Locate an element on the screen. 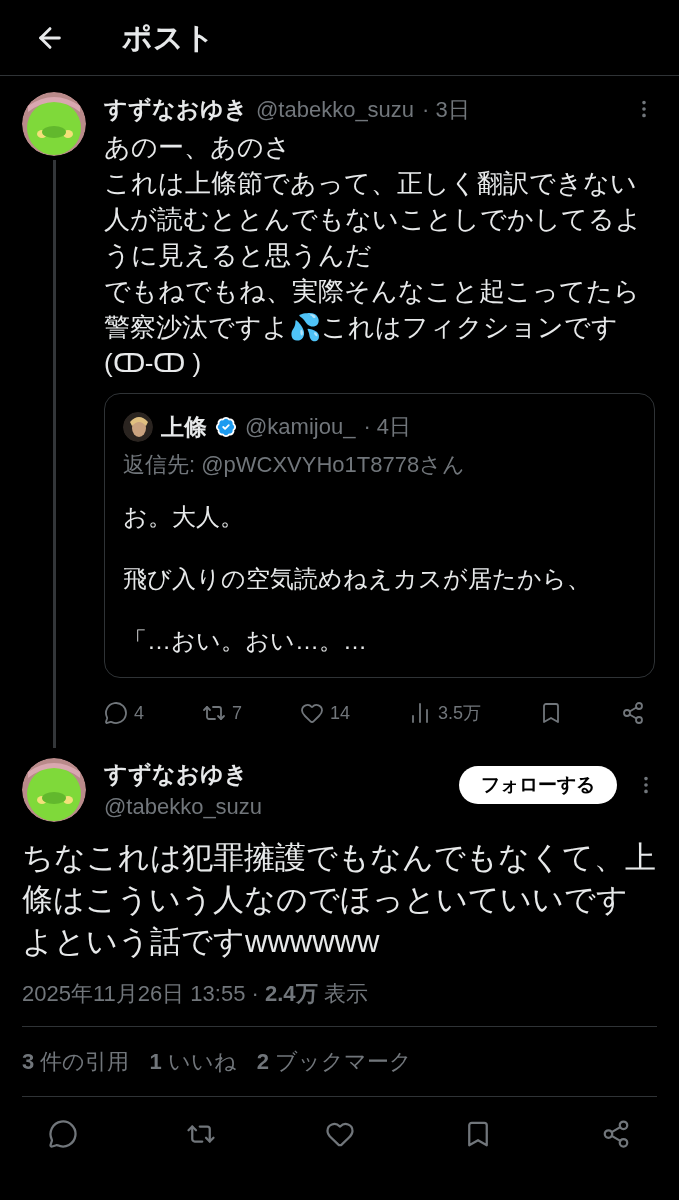 The width and height of the screenshot is (679, 1200). heart-button: 14 is located at coordinates (324, 713).